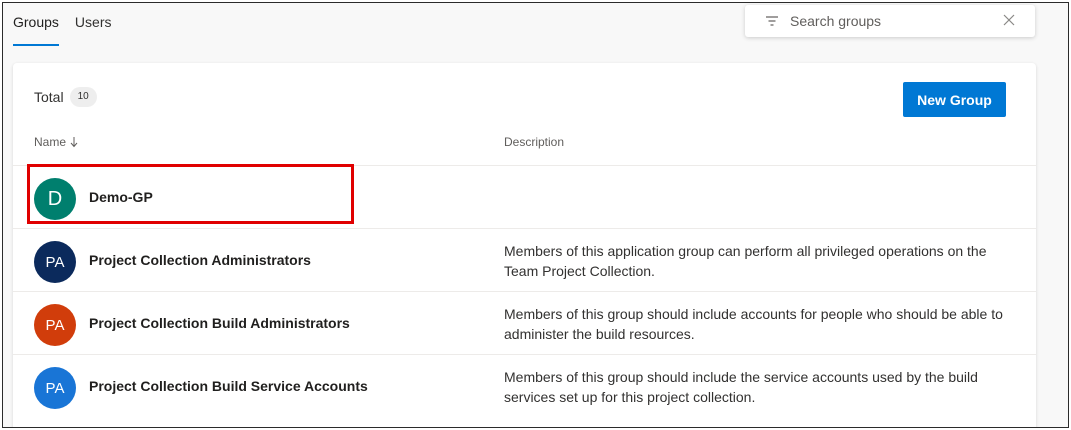  I want to click on total-summary: Total 10, so click(65, 97).